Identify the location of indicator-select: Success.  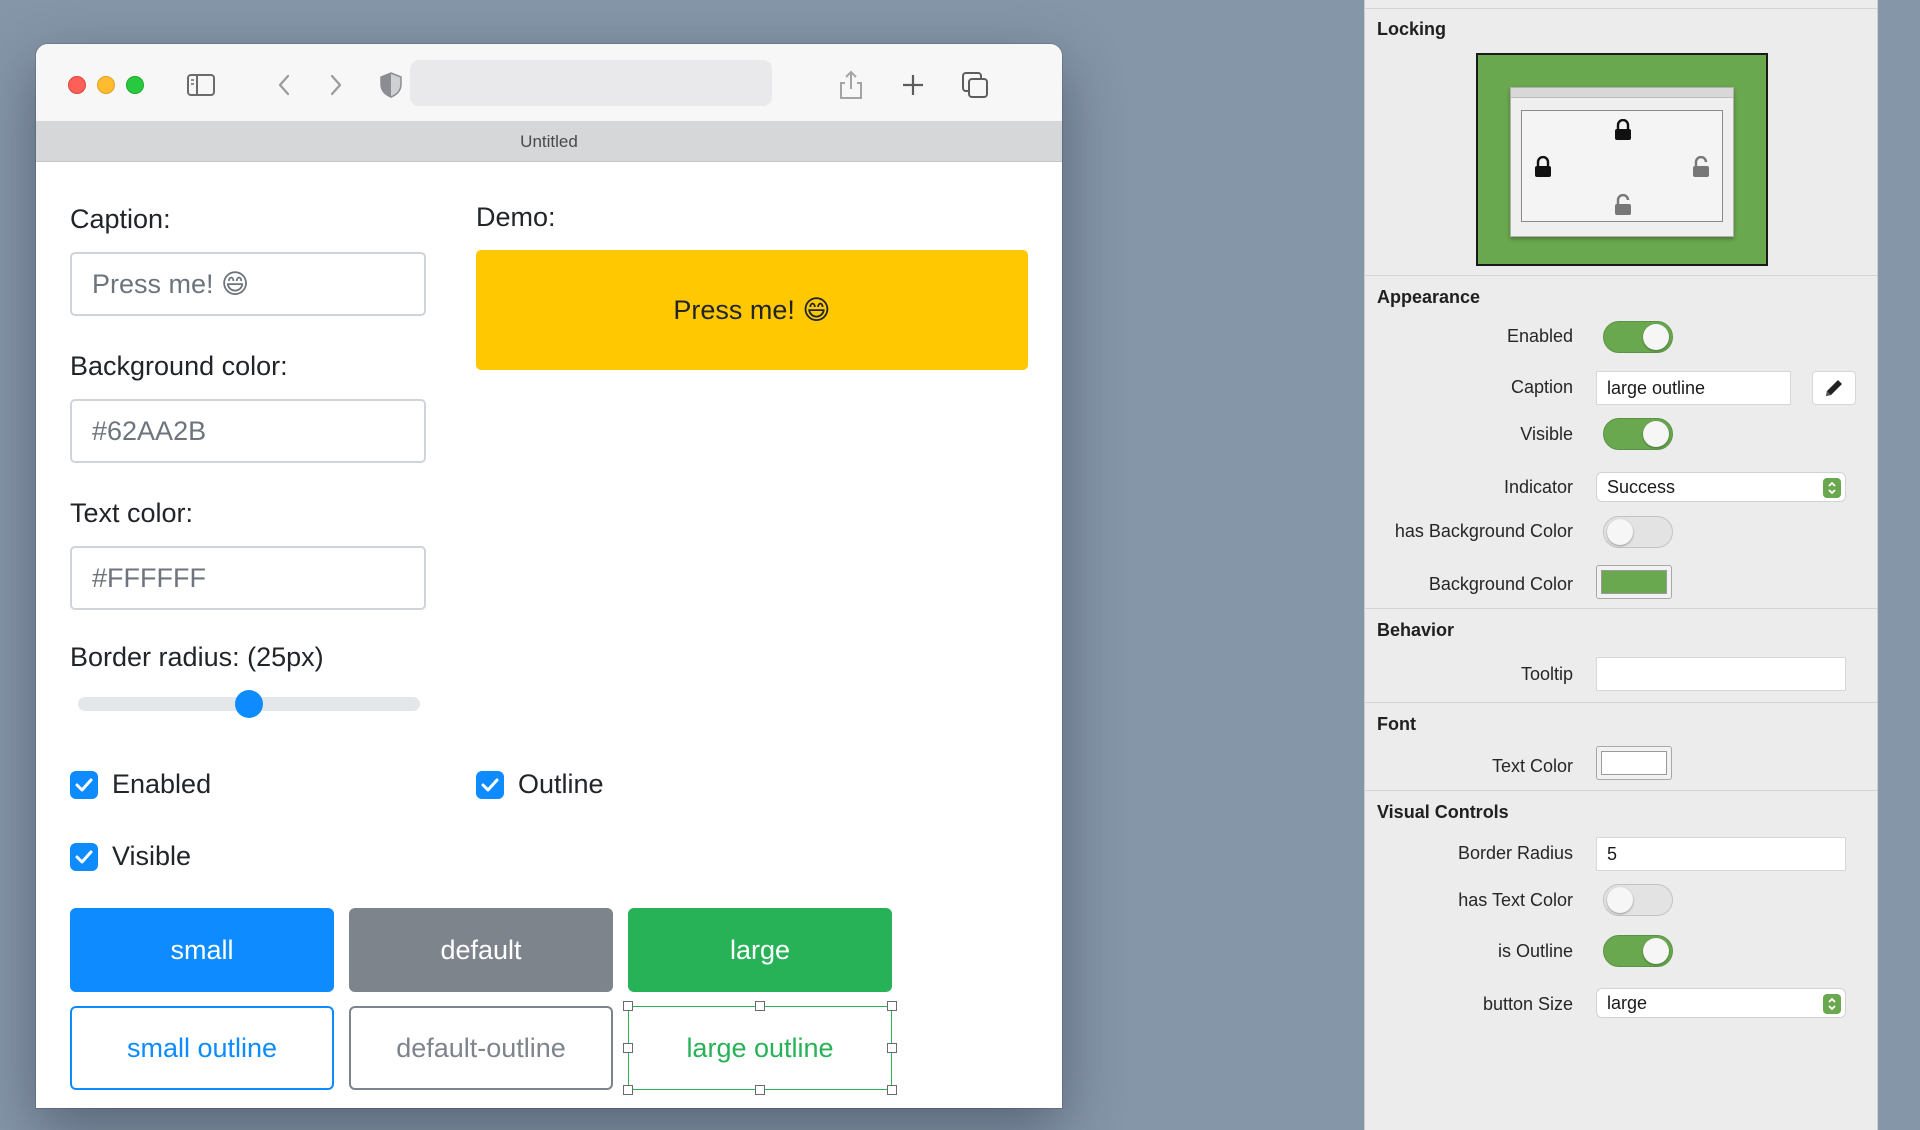
(1721, 487).